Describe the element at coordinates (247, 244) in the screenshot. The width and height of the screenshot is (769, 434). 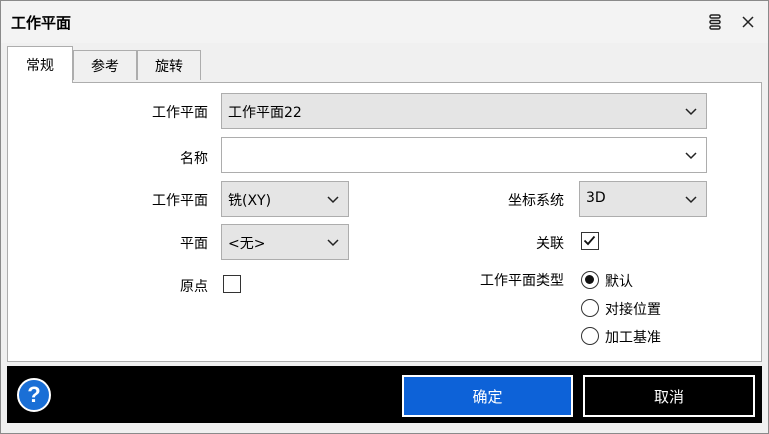
I see `plane-select-value: <无>` at that location.